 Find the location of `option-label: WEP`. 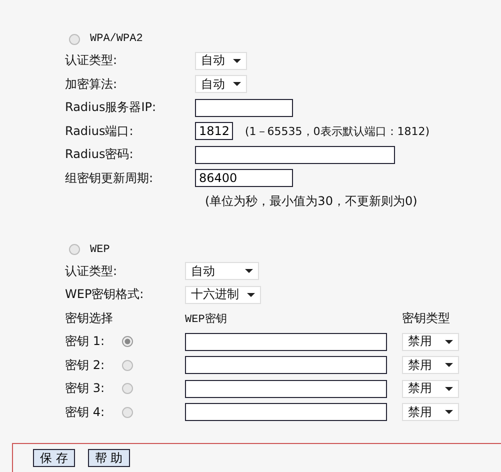

option-label: WEP is located at coordinates (100, 250).